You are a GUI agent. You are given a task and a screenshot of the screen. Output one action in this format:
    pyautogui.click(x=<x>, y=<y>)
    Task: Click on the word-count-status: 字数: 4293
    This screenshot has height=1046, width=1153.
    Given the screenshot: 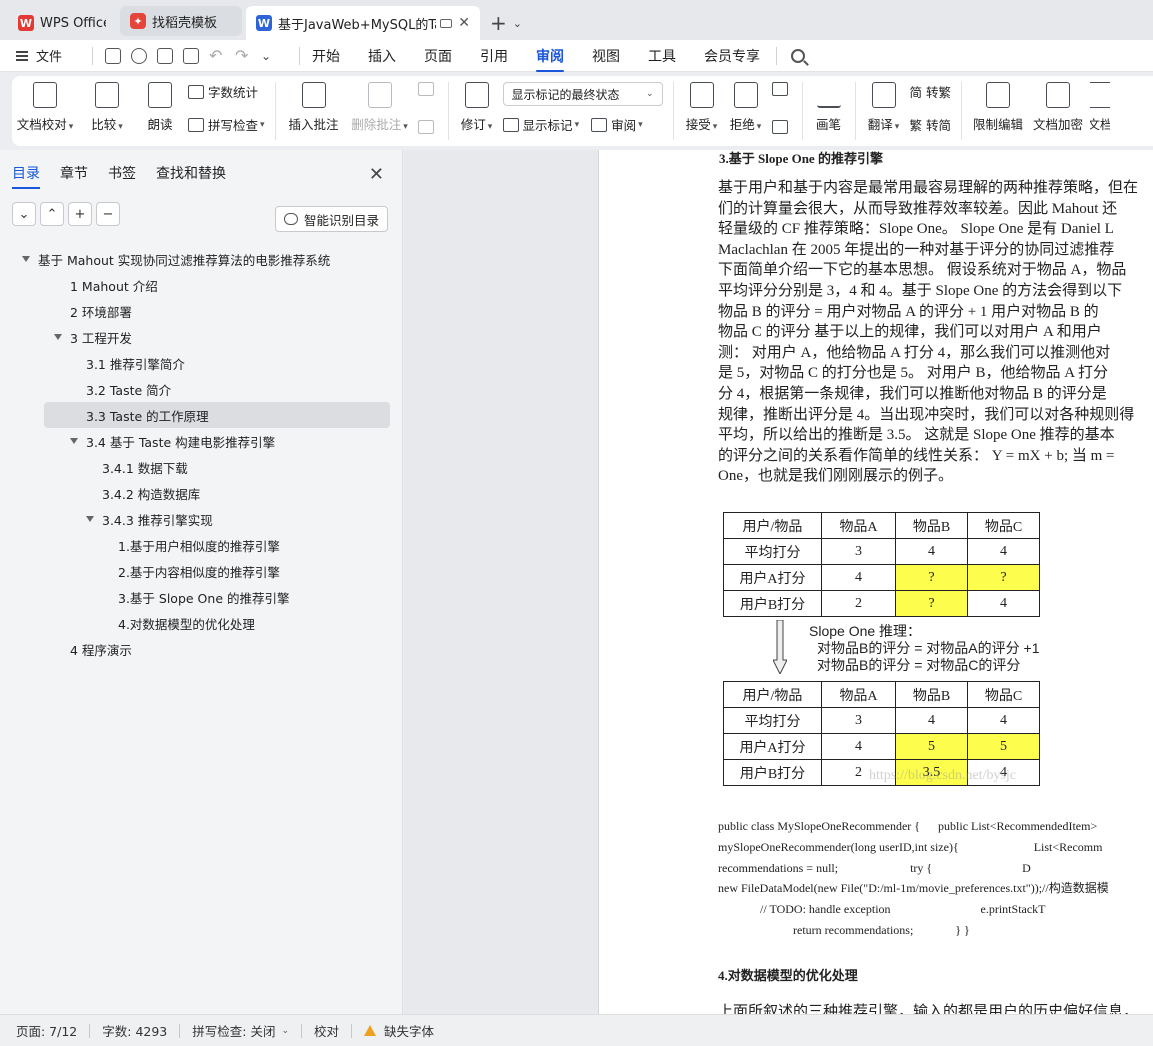 What is the action you would take?
    pyautogui.click(x=134, y=1030)
    